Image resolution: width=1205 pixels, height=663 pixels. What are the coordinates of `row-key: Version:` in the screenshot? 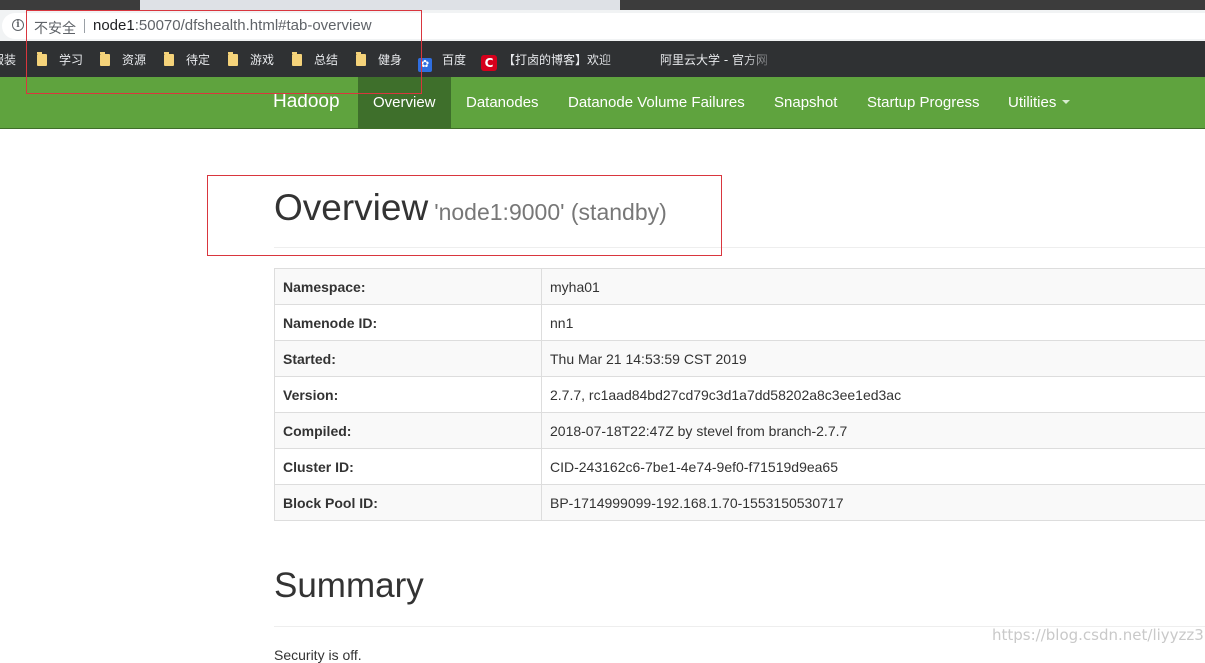 It's located at (408, 395).